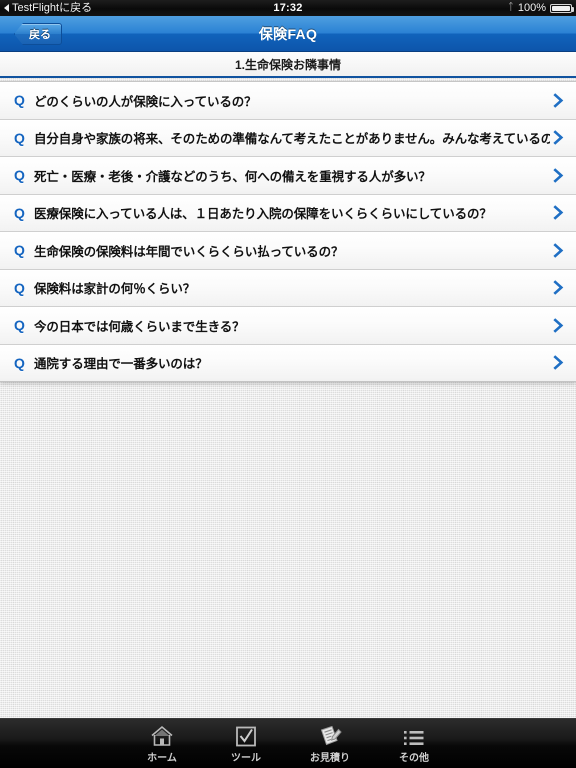 The height and width of the screenshot is (768, 576). I want to click on faq-question-text: 今の日本では何歳くらいまで生きる？, so click(139, 326).